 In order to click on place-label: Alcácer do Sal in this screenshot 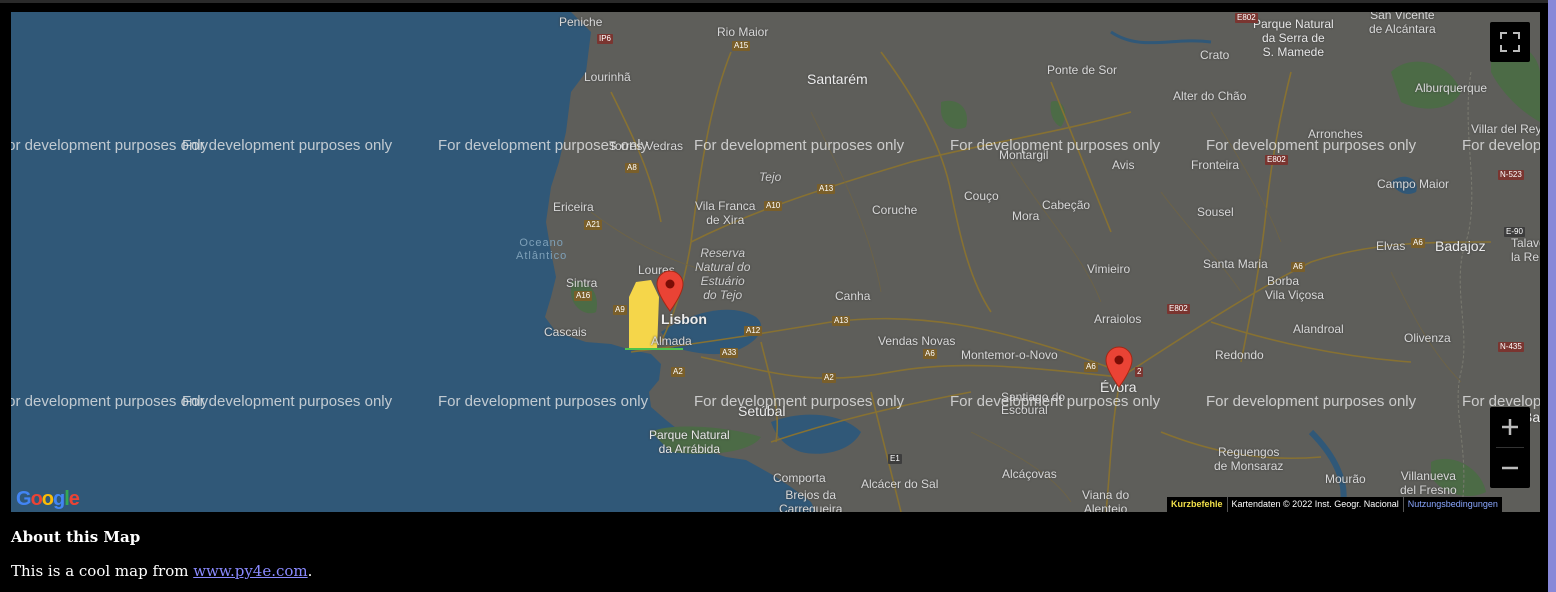, I will do `click(900, 484)`.